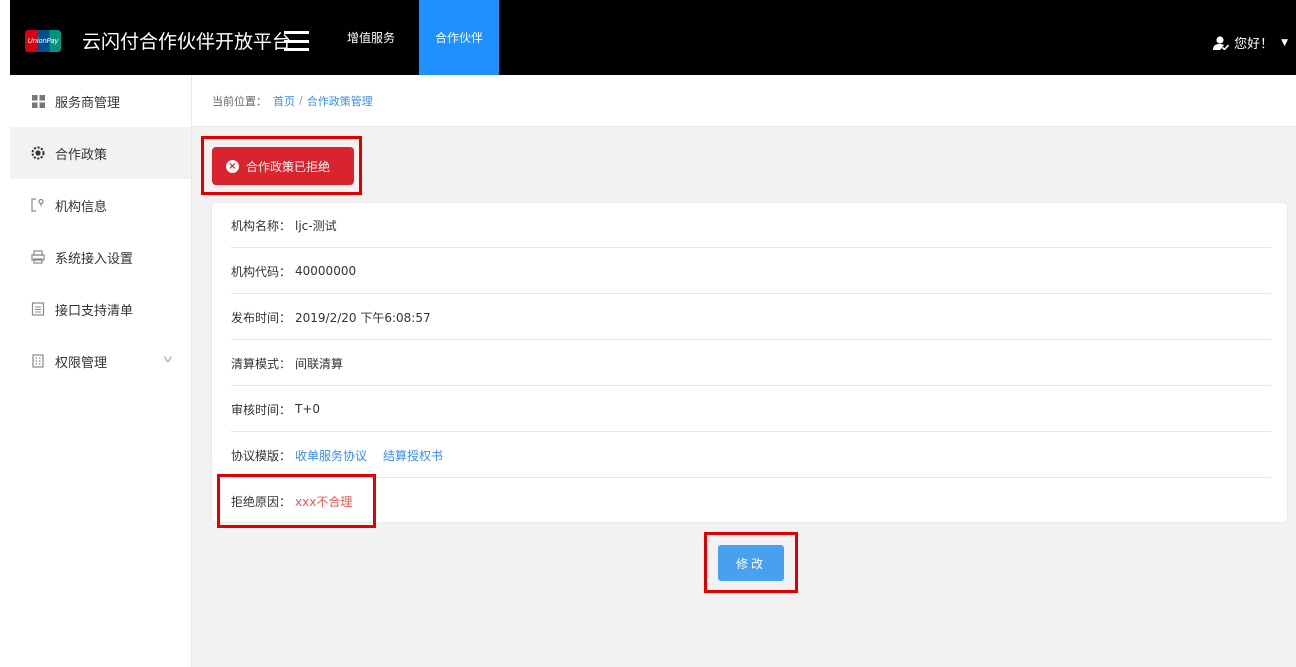 The width and height of the screenshot is (1296, 667). I want to click on sidebar-item-api-list: 接口支持清单, so click(100, 309).